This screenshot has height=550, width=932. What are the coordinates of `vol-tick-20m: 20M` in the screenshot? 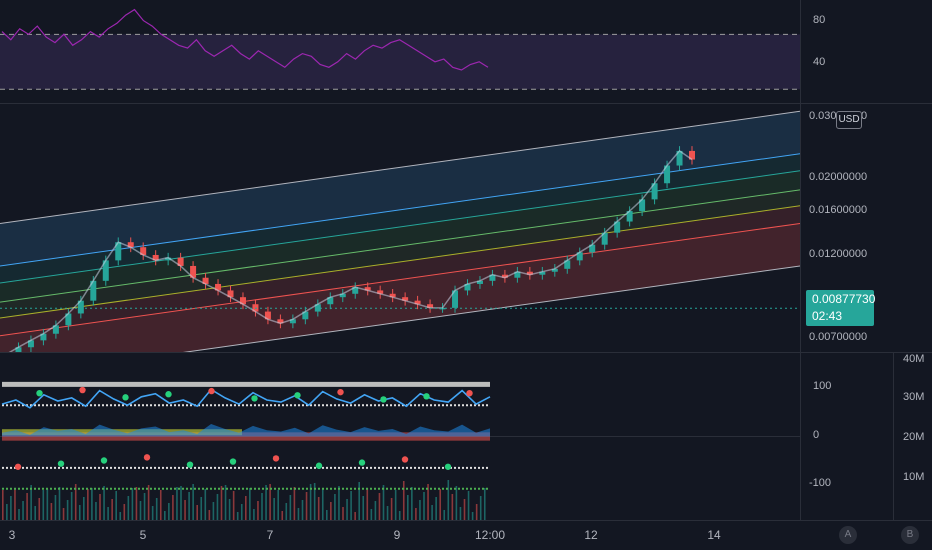 It's located at (914, 437).